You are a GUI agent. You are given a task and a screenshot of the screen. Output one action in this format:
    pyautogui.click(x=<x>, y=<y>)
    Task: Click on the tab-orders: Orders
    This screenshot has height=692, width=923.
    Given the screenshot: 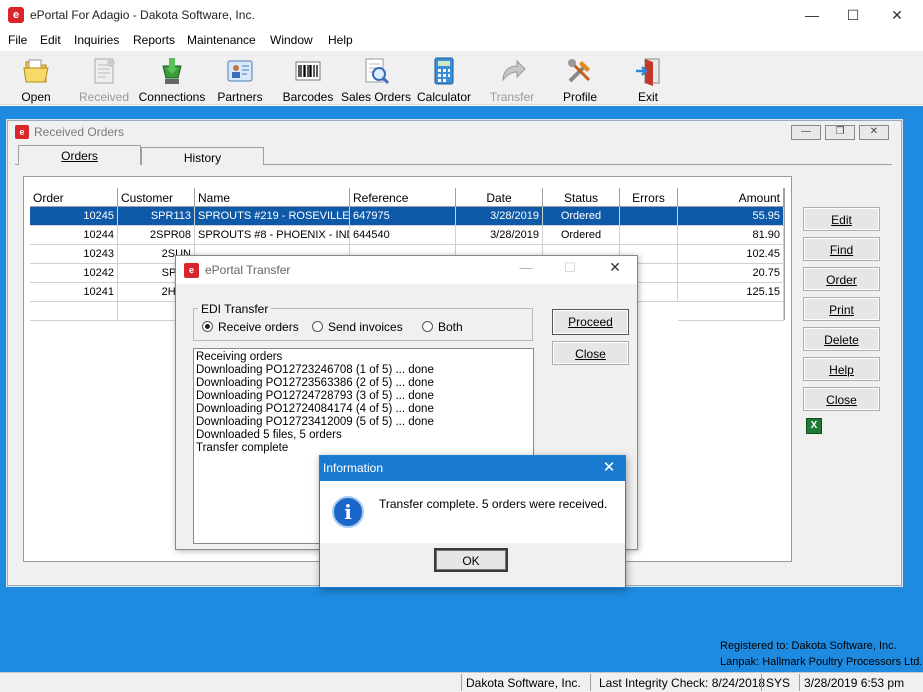 What is the action you would take?
    pyautogui.click(x=79, y=155)
    